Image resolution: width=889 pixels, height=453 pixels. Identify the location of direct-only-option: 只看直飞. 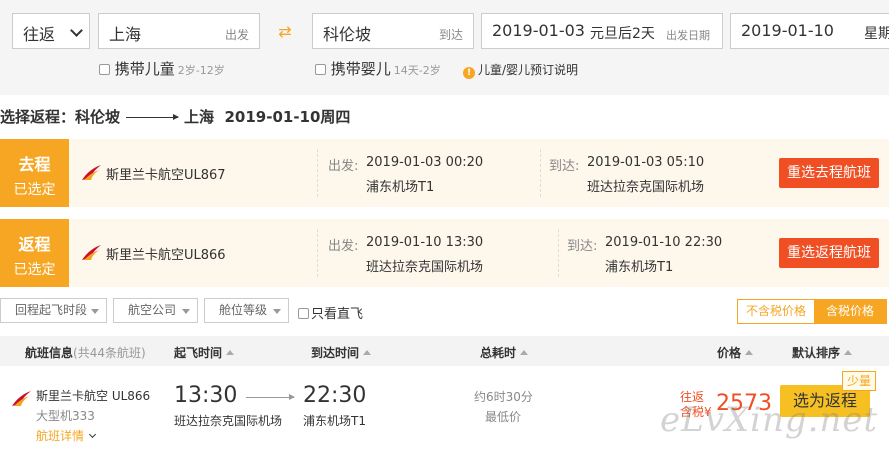
(330, 312).